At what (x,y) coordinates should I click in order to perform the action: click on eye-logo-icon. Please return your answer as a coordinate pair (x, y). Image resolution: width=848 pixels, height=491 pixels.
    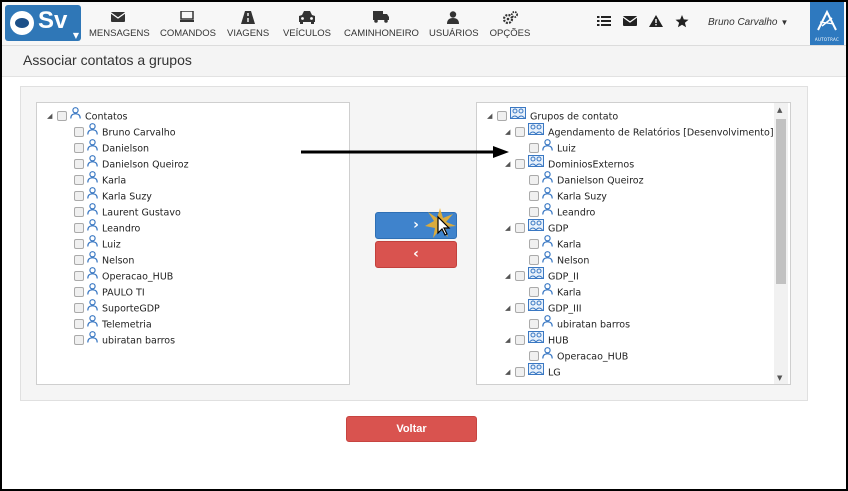
    Looking at the image, I should click on (22, 23).